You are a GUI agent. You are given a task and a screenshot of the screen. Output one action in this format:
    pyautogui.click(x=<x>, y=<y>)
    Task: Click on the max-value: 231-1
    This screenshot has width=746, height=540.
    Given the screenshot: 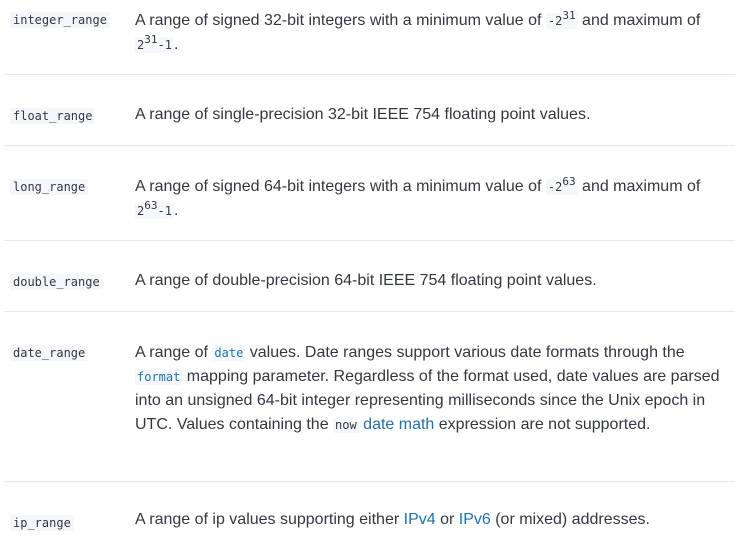 What is the action you would take?
    pyautogui.click(x=154, y=43)
    